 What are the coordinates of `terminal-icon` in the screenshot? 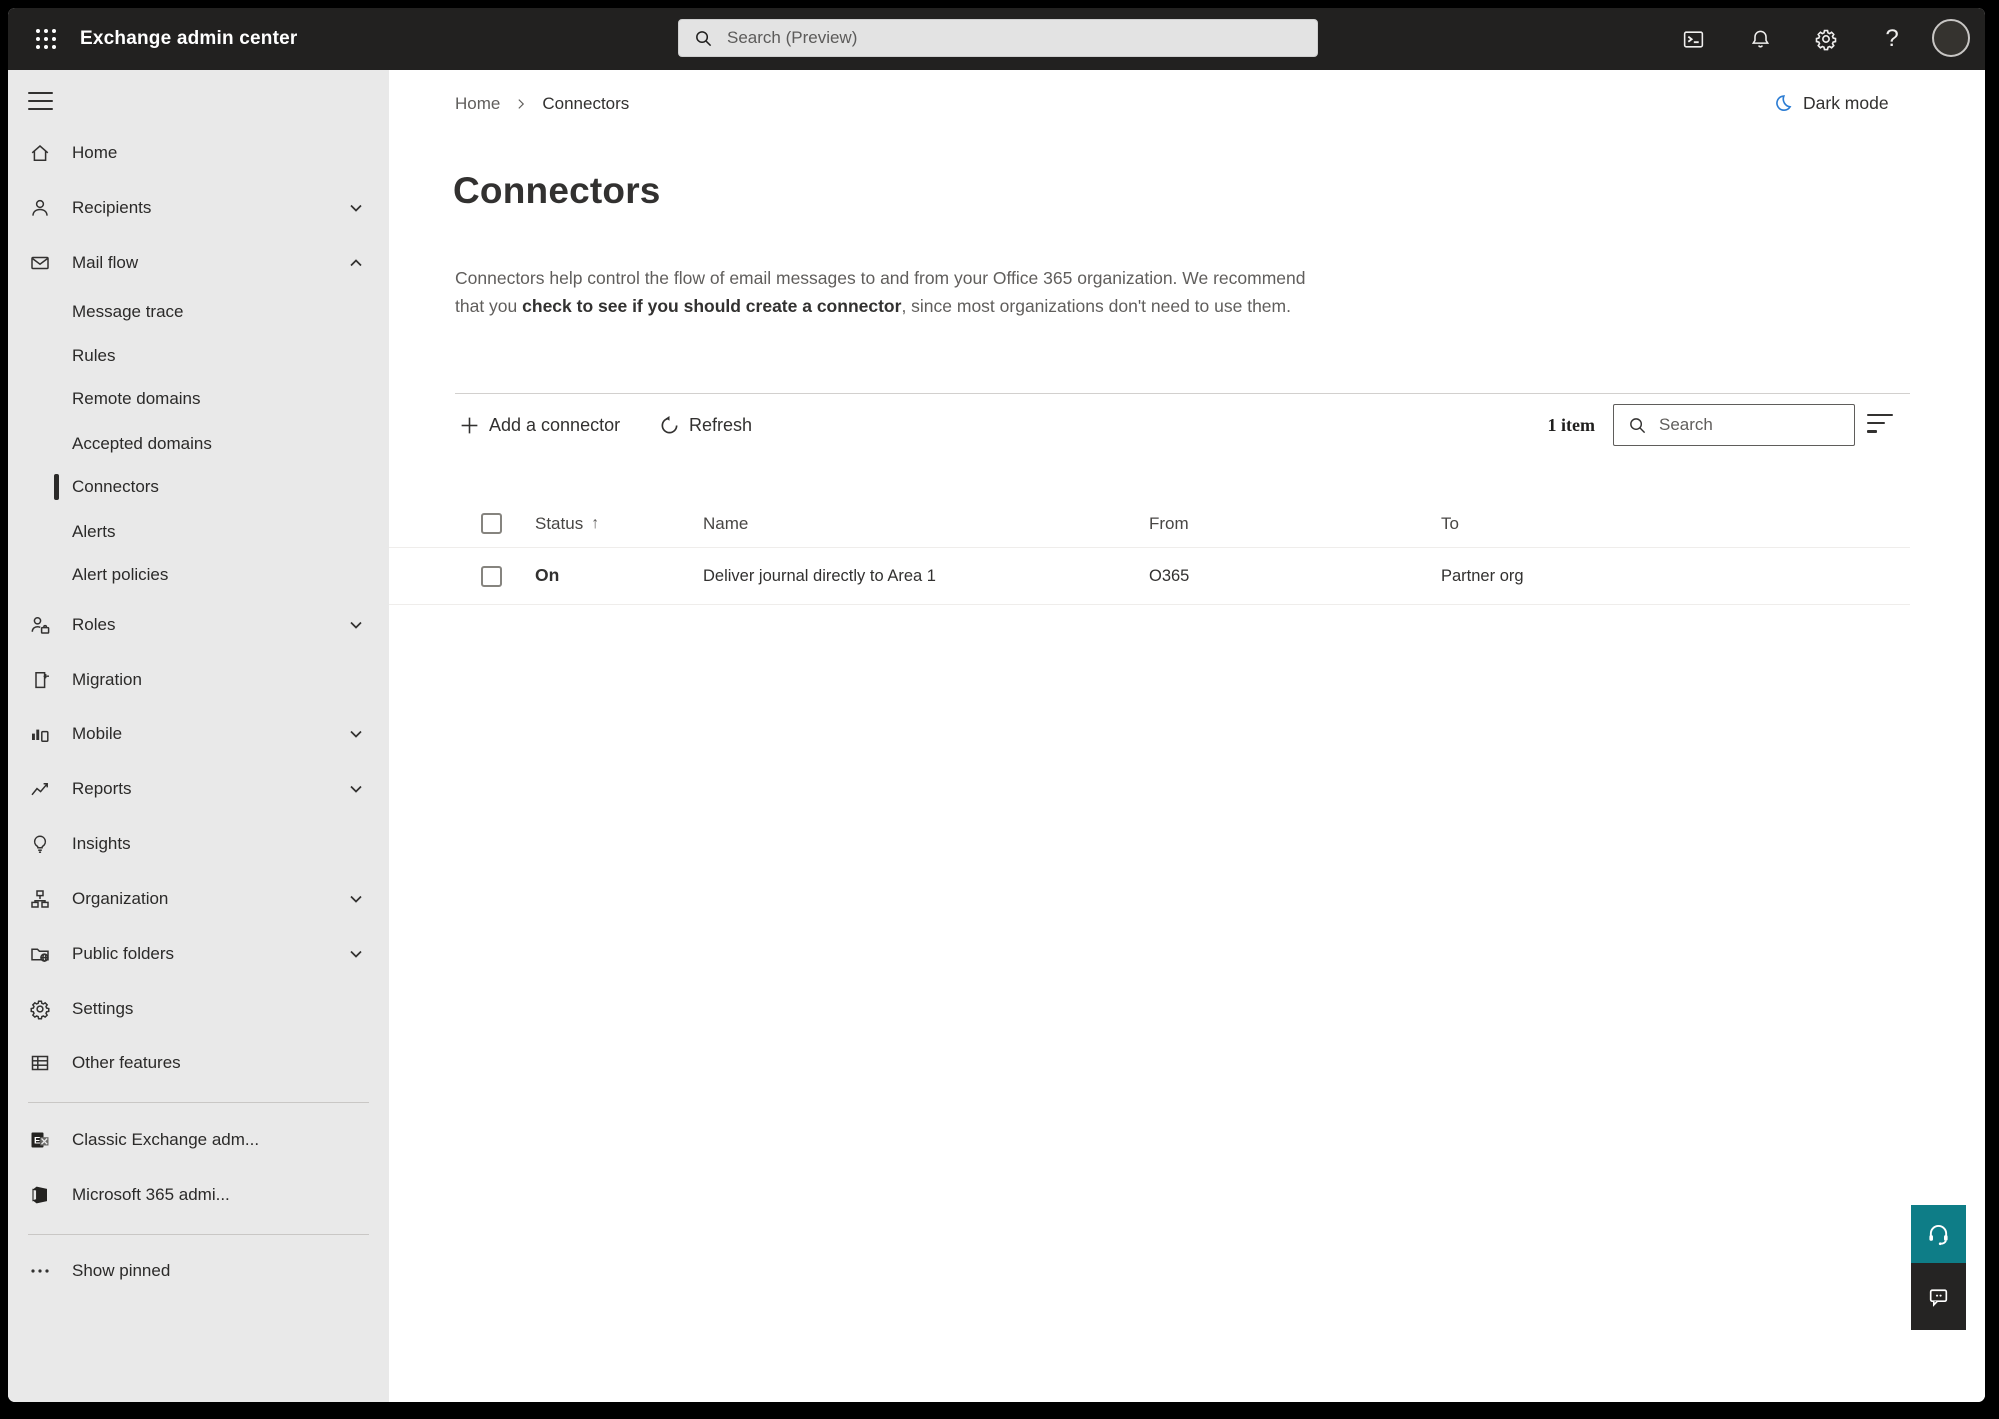 It's located at (1693, 39).